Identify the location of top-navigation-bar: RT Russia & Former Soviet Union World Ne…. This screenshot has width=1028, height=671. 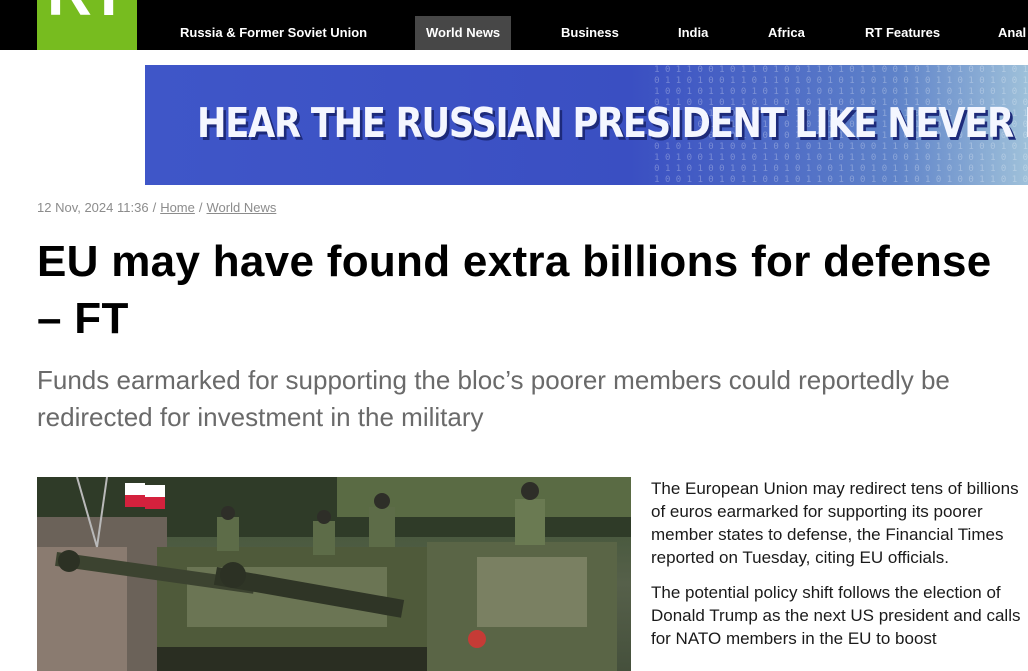
(514, 25).